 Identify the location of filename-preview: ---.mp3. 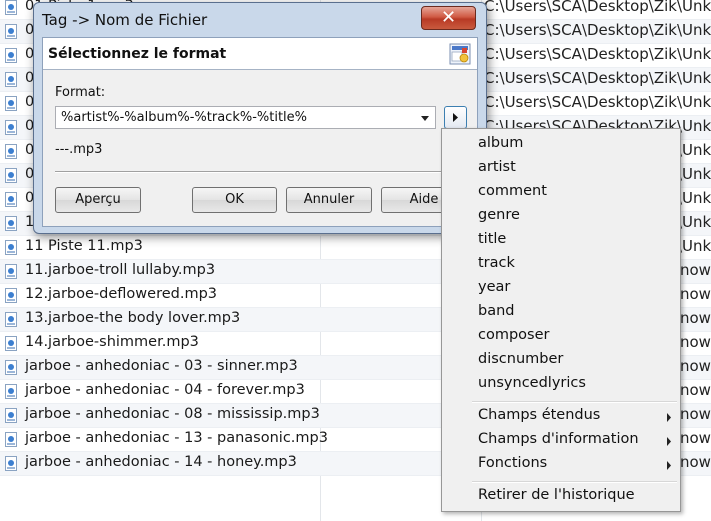
(79, 149).